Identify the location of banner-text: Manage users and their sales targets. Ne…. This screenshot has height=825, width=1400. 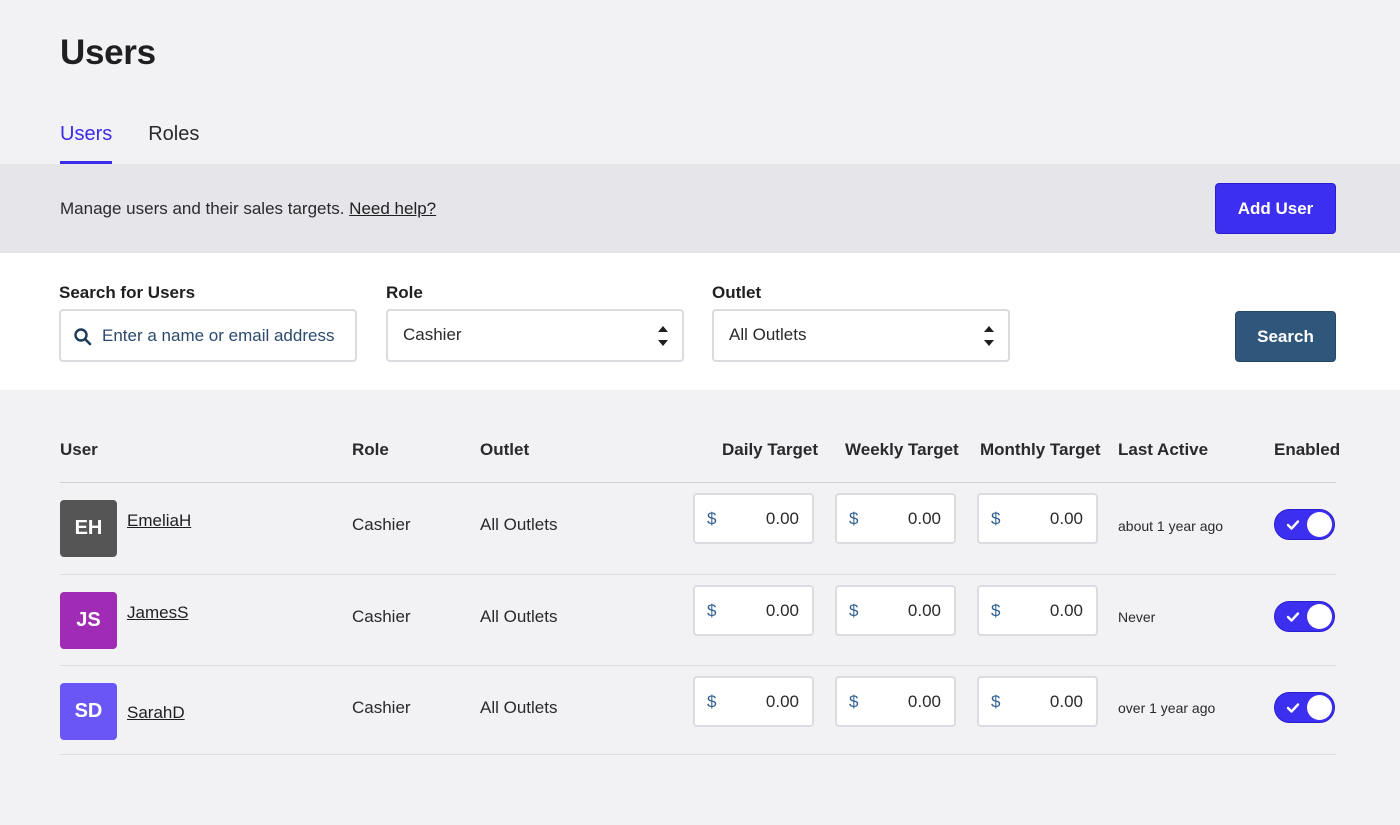
(248, 209).